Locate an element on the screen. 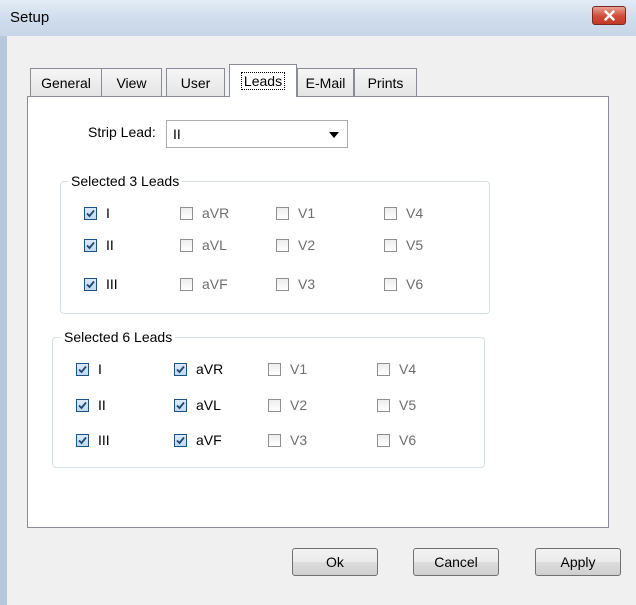 The image size is (636, 605). cancel-button: Cancel is located at coordinates (456, 562).